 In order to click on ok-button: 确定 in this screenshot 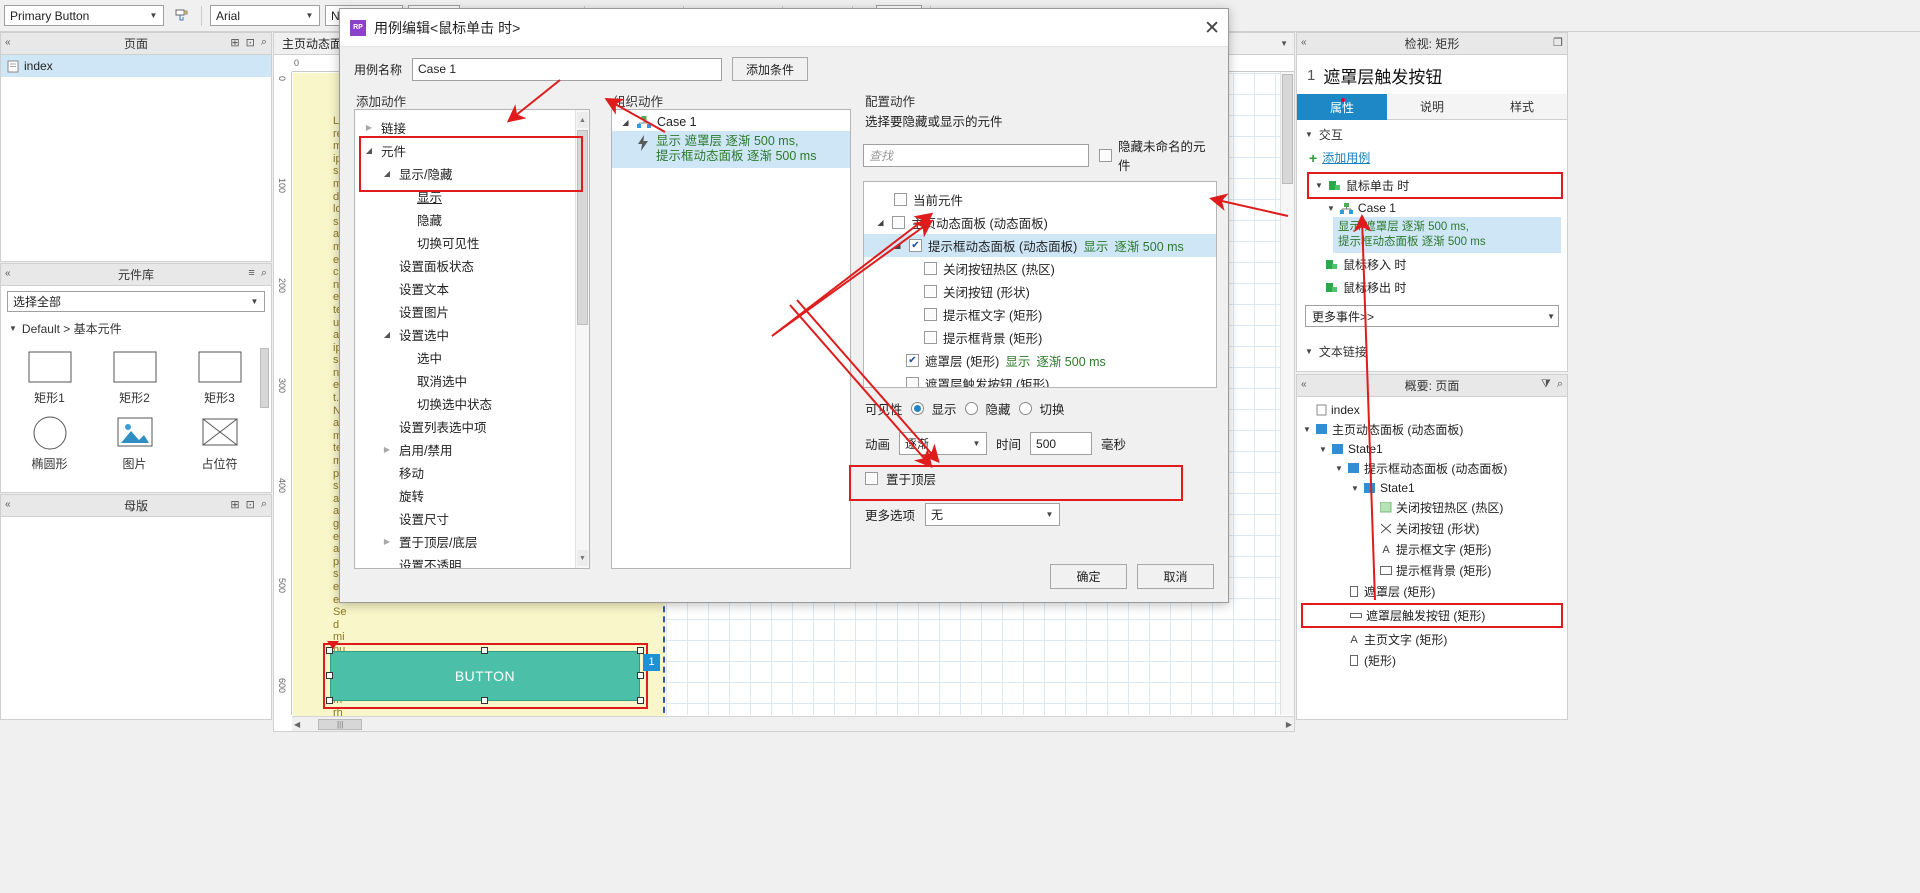, I will do `click(1088, 576)`.